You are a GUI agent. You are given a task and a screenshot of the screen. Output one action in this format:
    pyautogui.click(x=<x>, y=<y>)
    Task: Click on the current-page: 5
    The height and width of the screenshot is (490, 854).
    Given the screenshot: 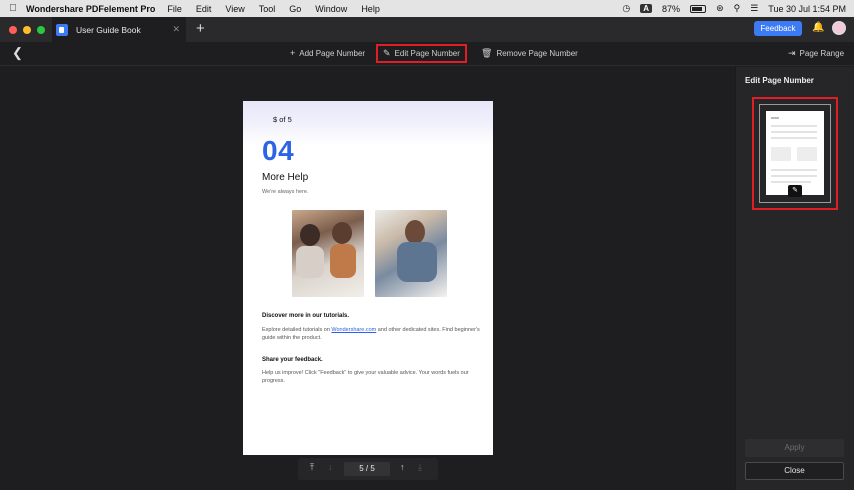 What is the action you would take?
    pyautogui.click(x=361, y=468)
    